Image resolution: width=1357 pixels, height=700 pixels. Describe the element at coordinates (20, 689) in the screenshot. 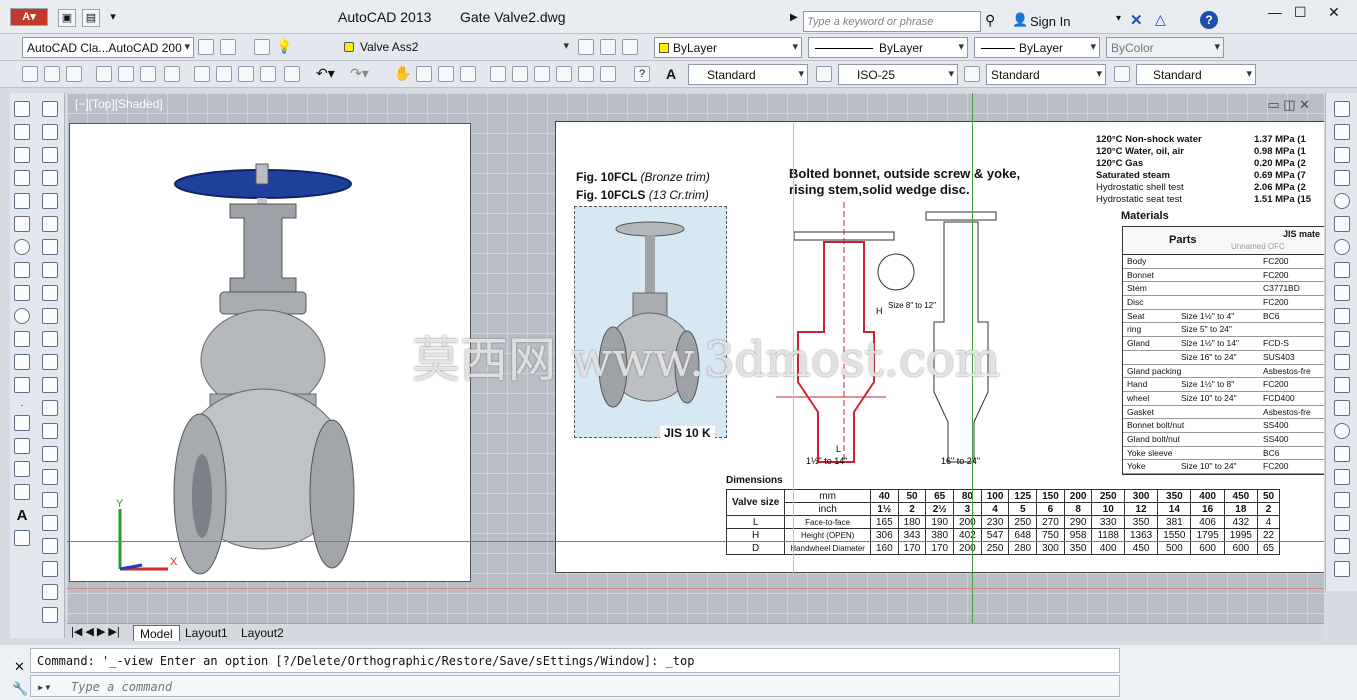

I see `command-settings-icon: 🔧` at that location.